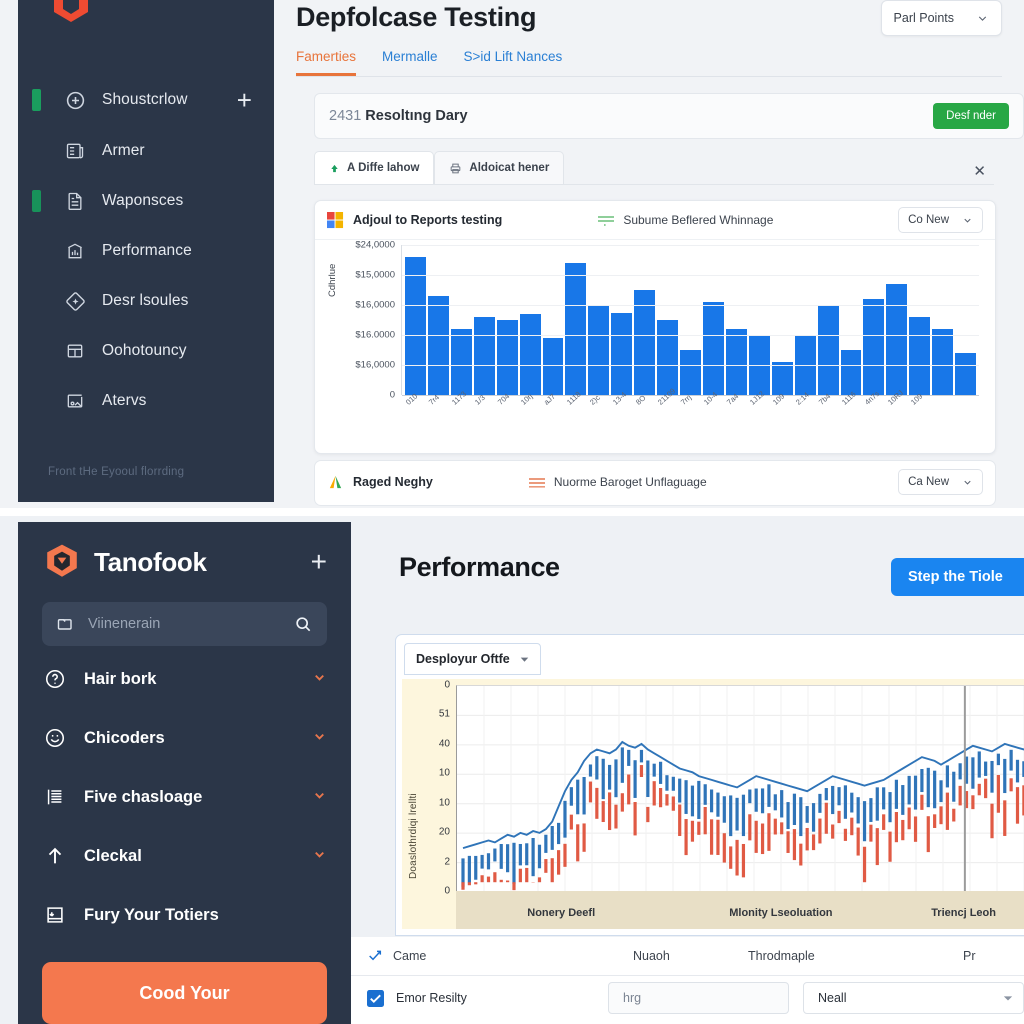 Image resolution: width=1024 pixels, height=1024 pixels. I want to click on chart-select-label: Desployur Oftfe, so click(463, 659).